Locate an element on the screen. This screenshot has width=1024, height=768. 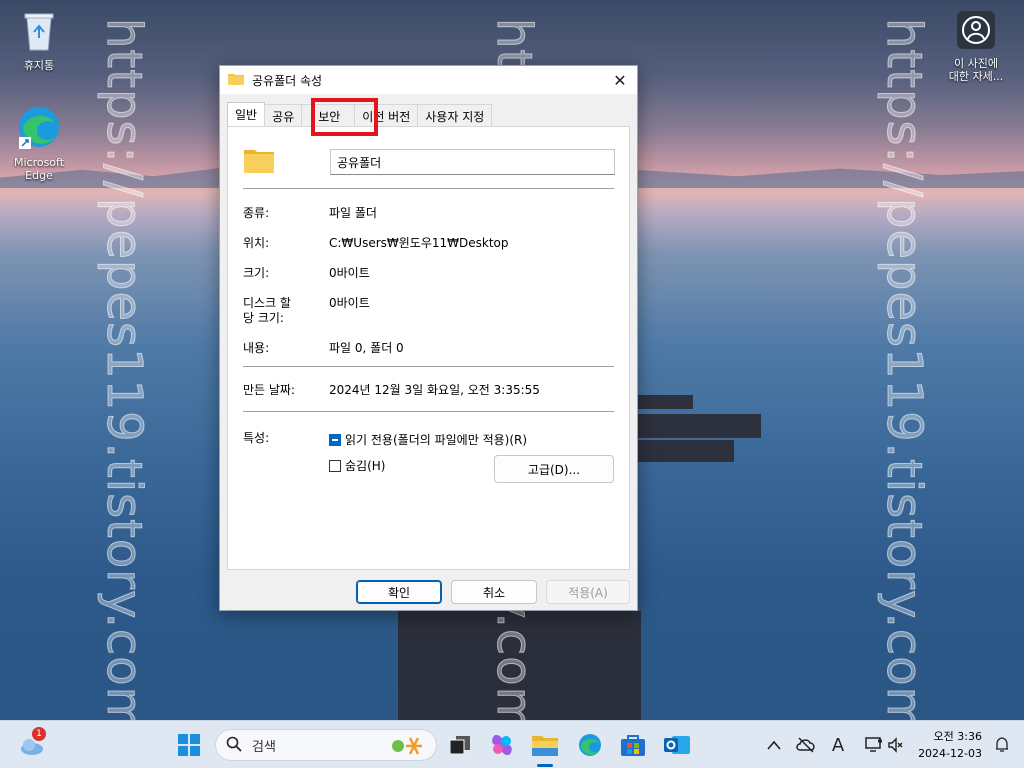
speaker-muted-icon is located at coordinates (895, 745).